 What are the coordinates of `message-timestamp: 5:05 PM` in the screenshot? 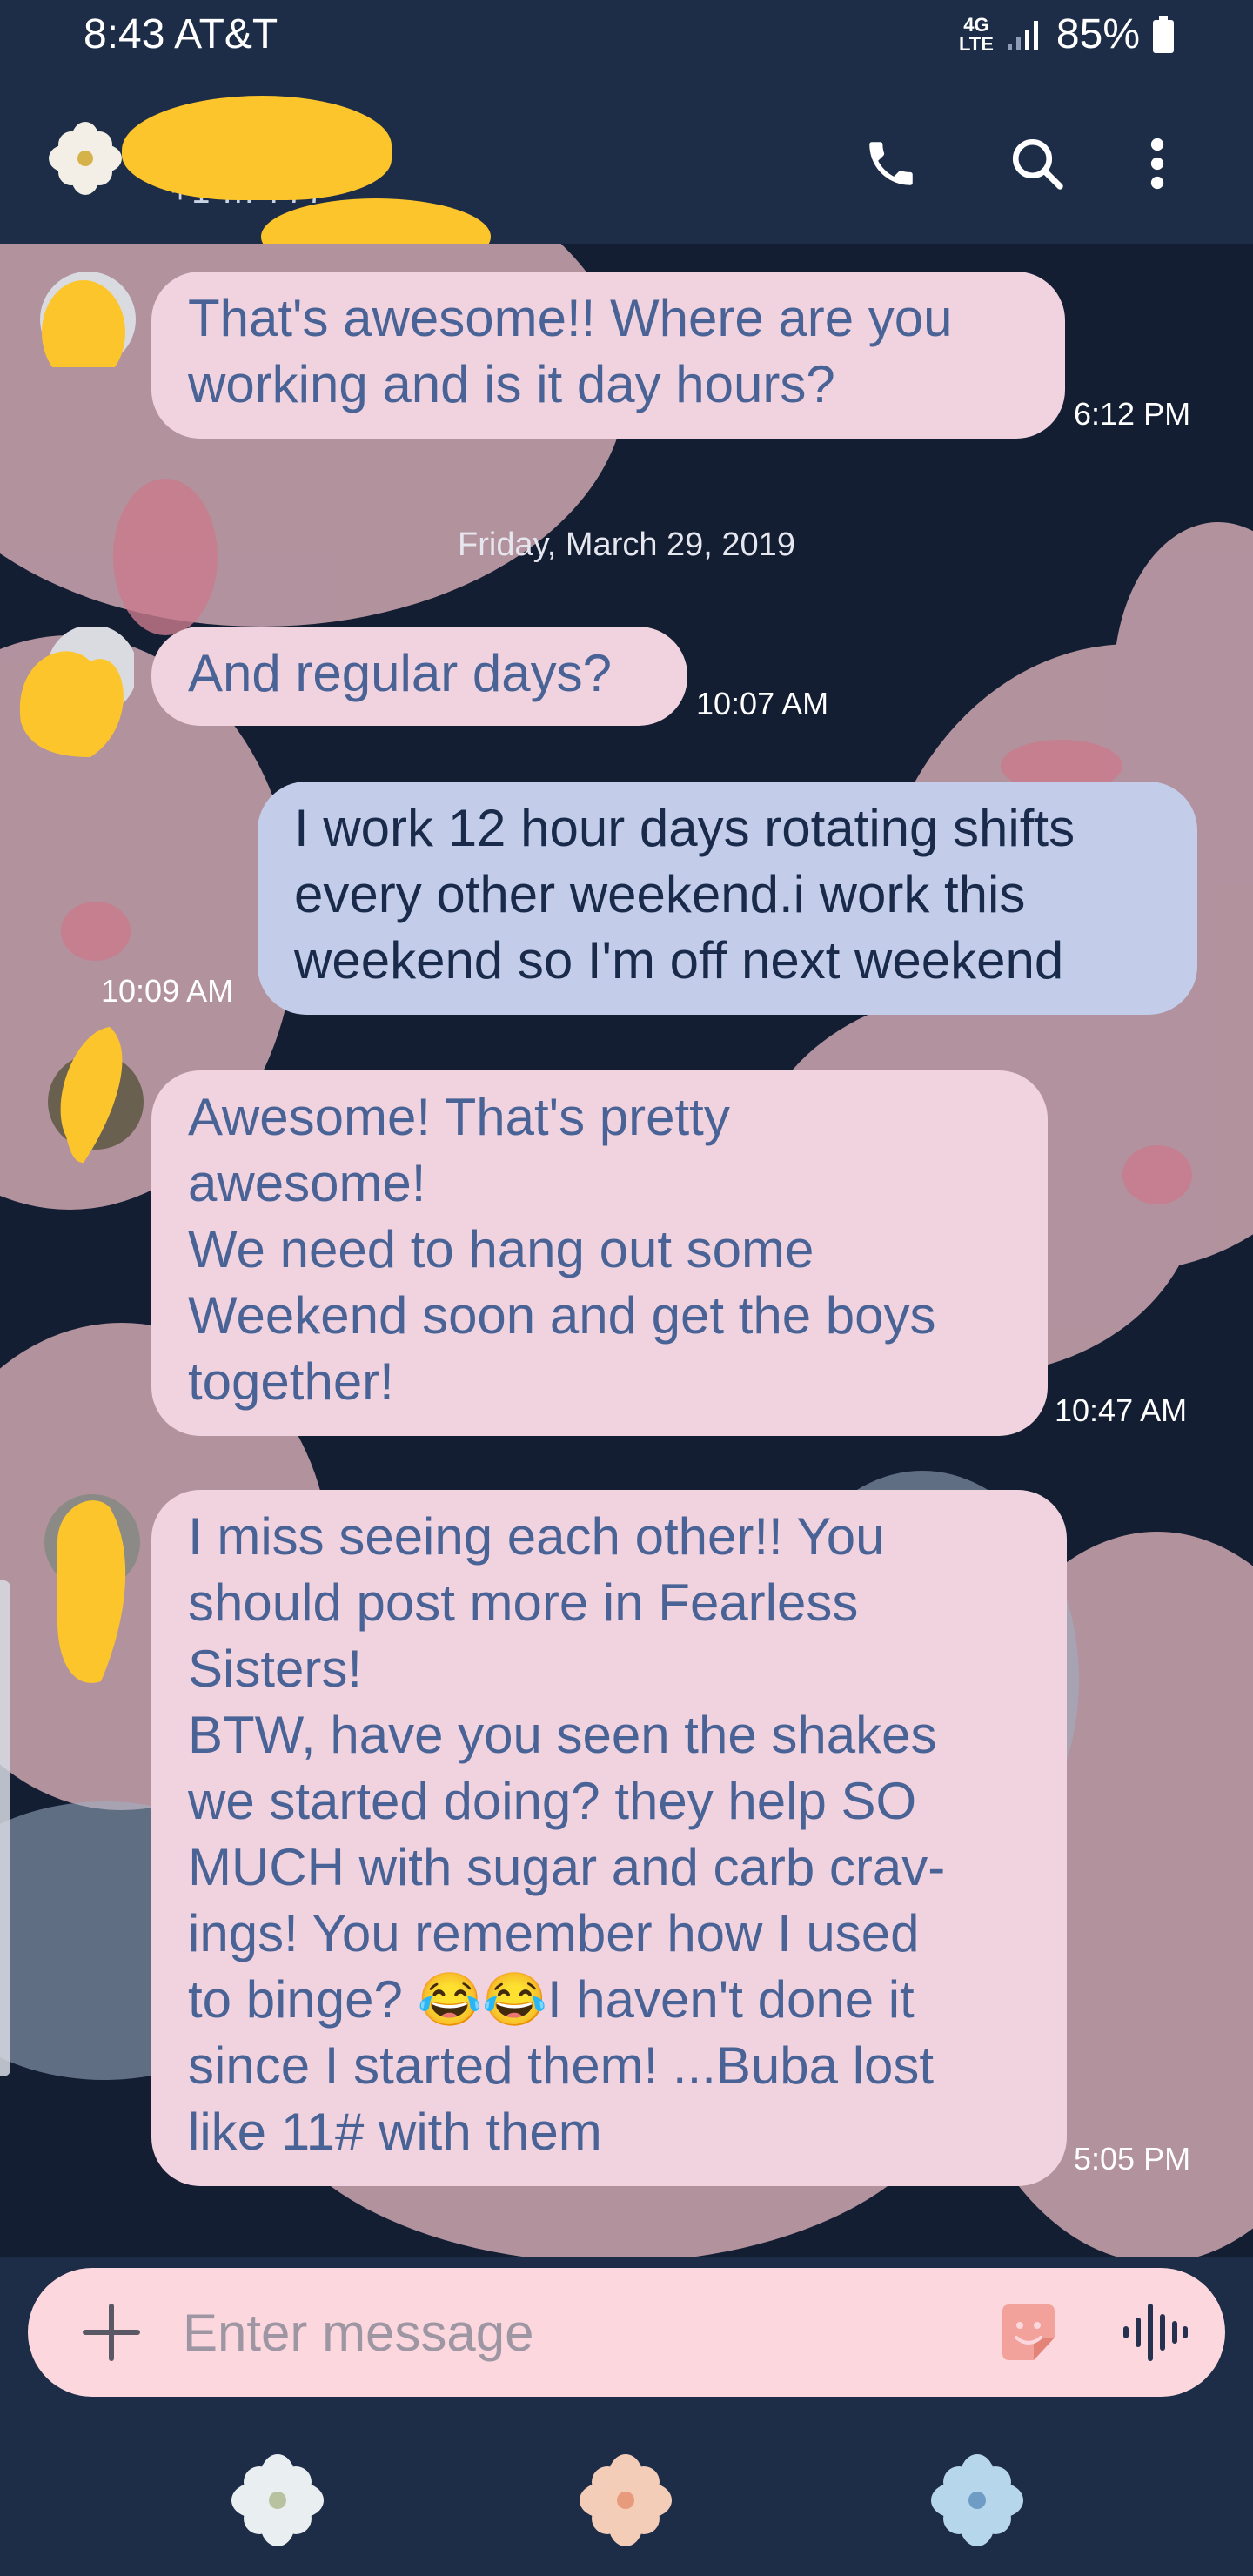 It's located at (1132, 2159).